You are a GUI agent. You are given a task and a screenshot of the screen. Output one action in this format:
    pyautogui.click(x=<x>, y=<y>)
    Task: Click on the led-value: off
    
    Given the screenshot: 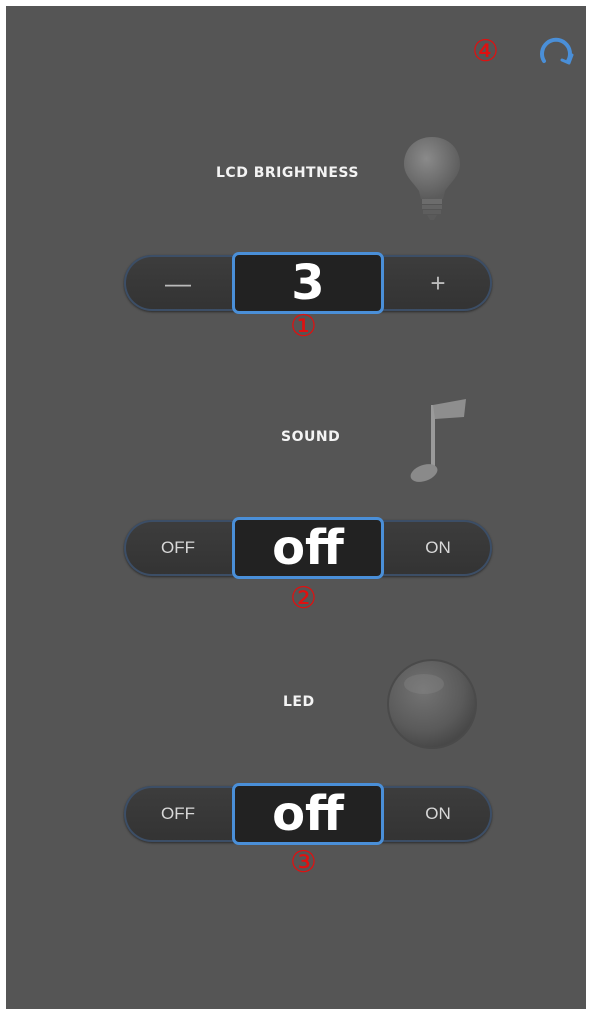 What is the action you would take?
    pyautogui.click(x=308, y=814)
    